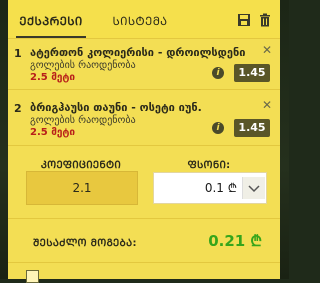 This screenshot has width=320, height=283. What do you see at coordinates (140, 21) in the screenshot?
I see `tab-system: ᲡᲘᲡᲢᲔᲛᲐ` at bounding box center [140, 21].